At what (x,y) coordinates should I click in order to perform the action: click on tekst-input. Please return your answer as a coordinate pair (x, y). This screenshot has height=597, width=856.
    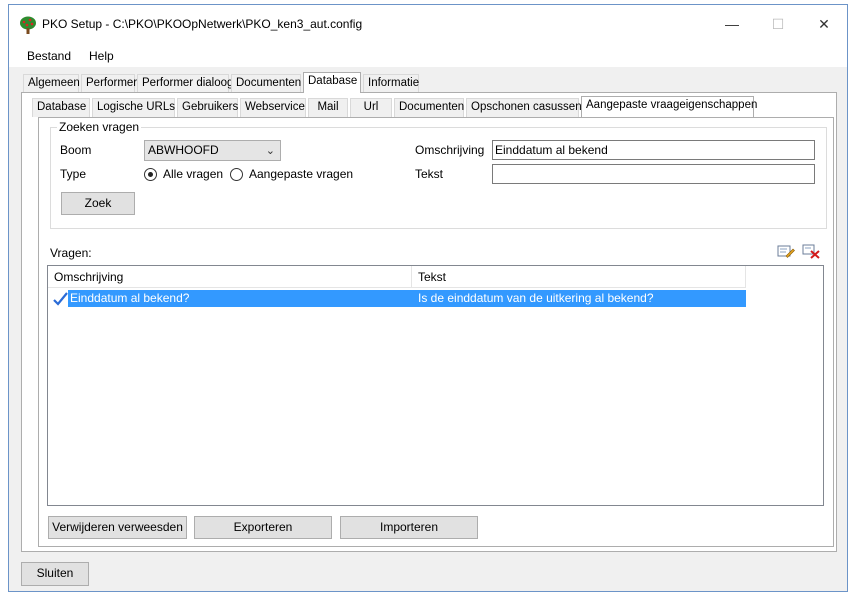
    Looking at the image, I should click on (653, 174).